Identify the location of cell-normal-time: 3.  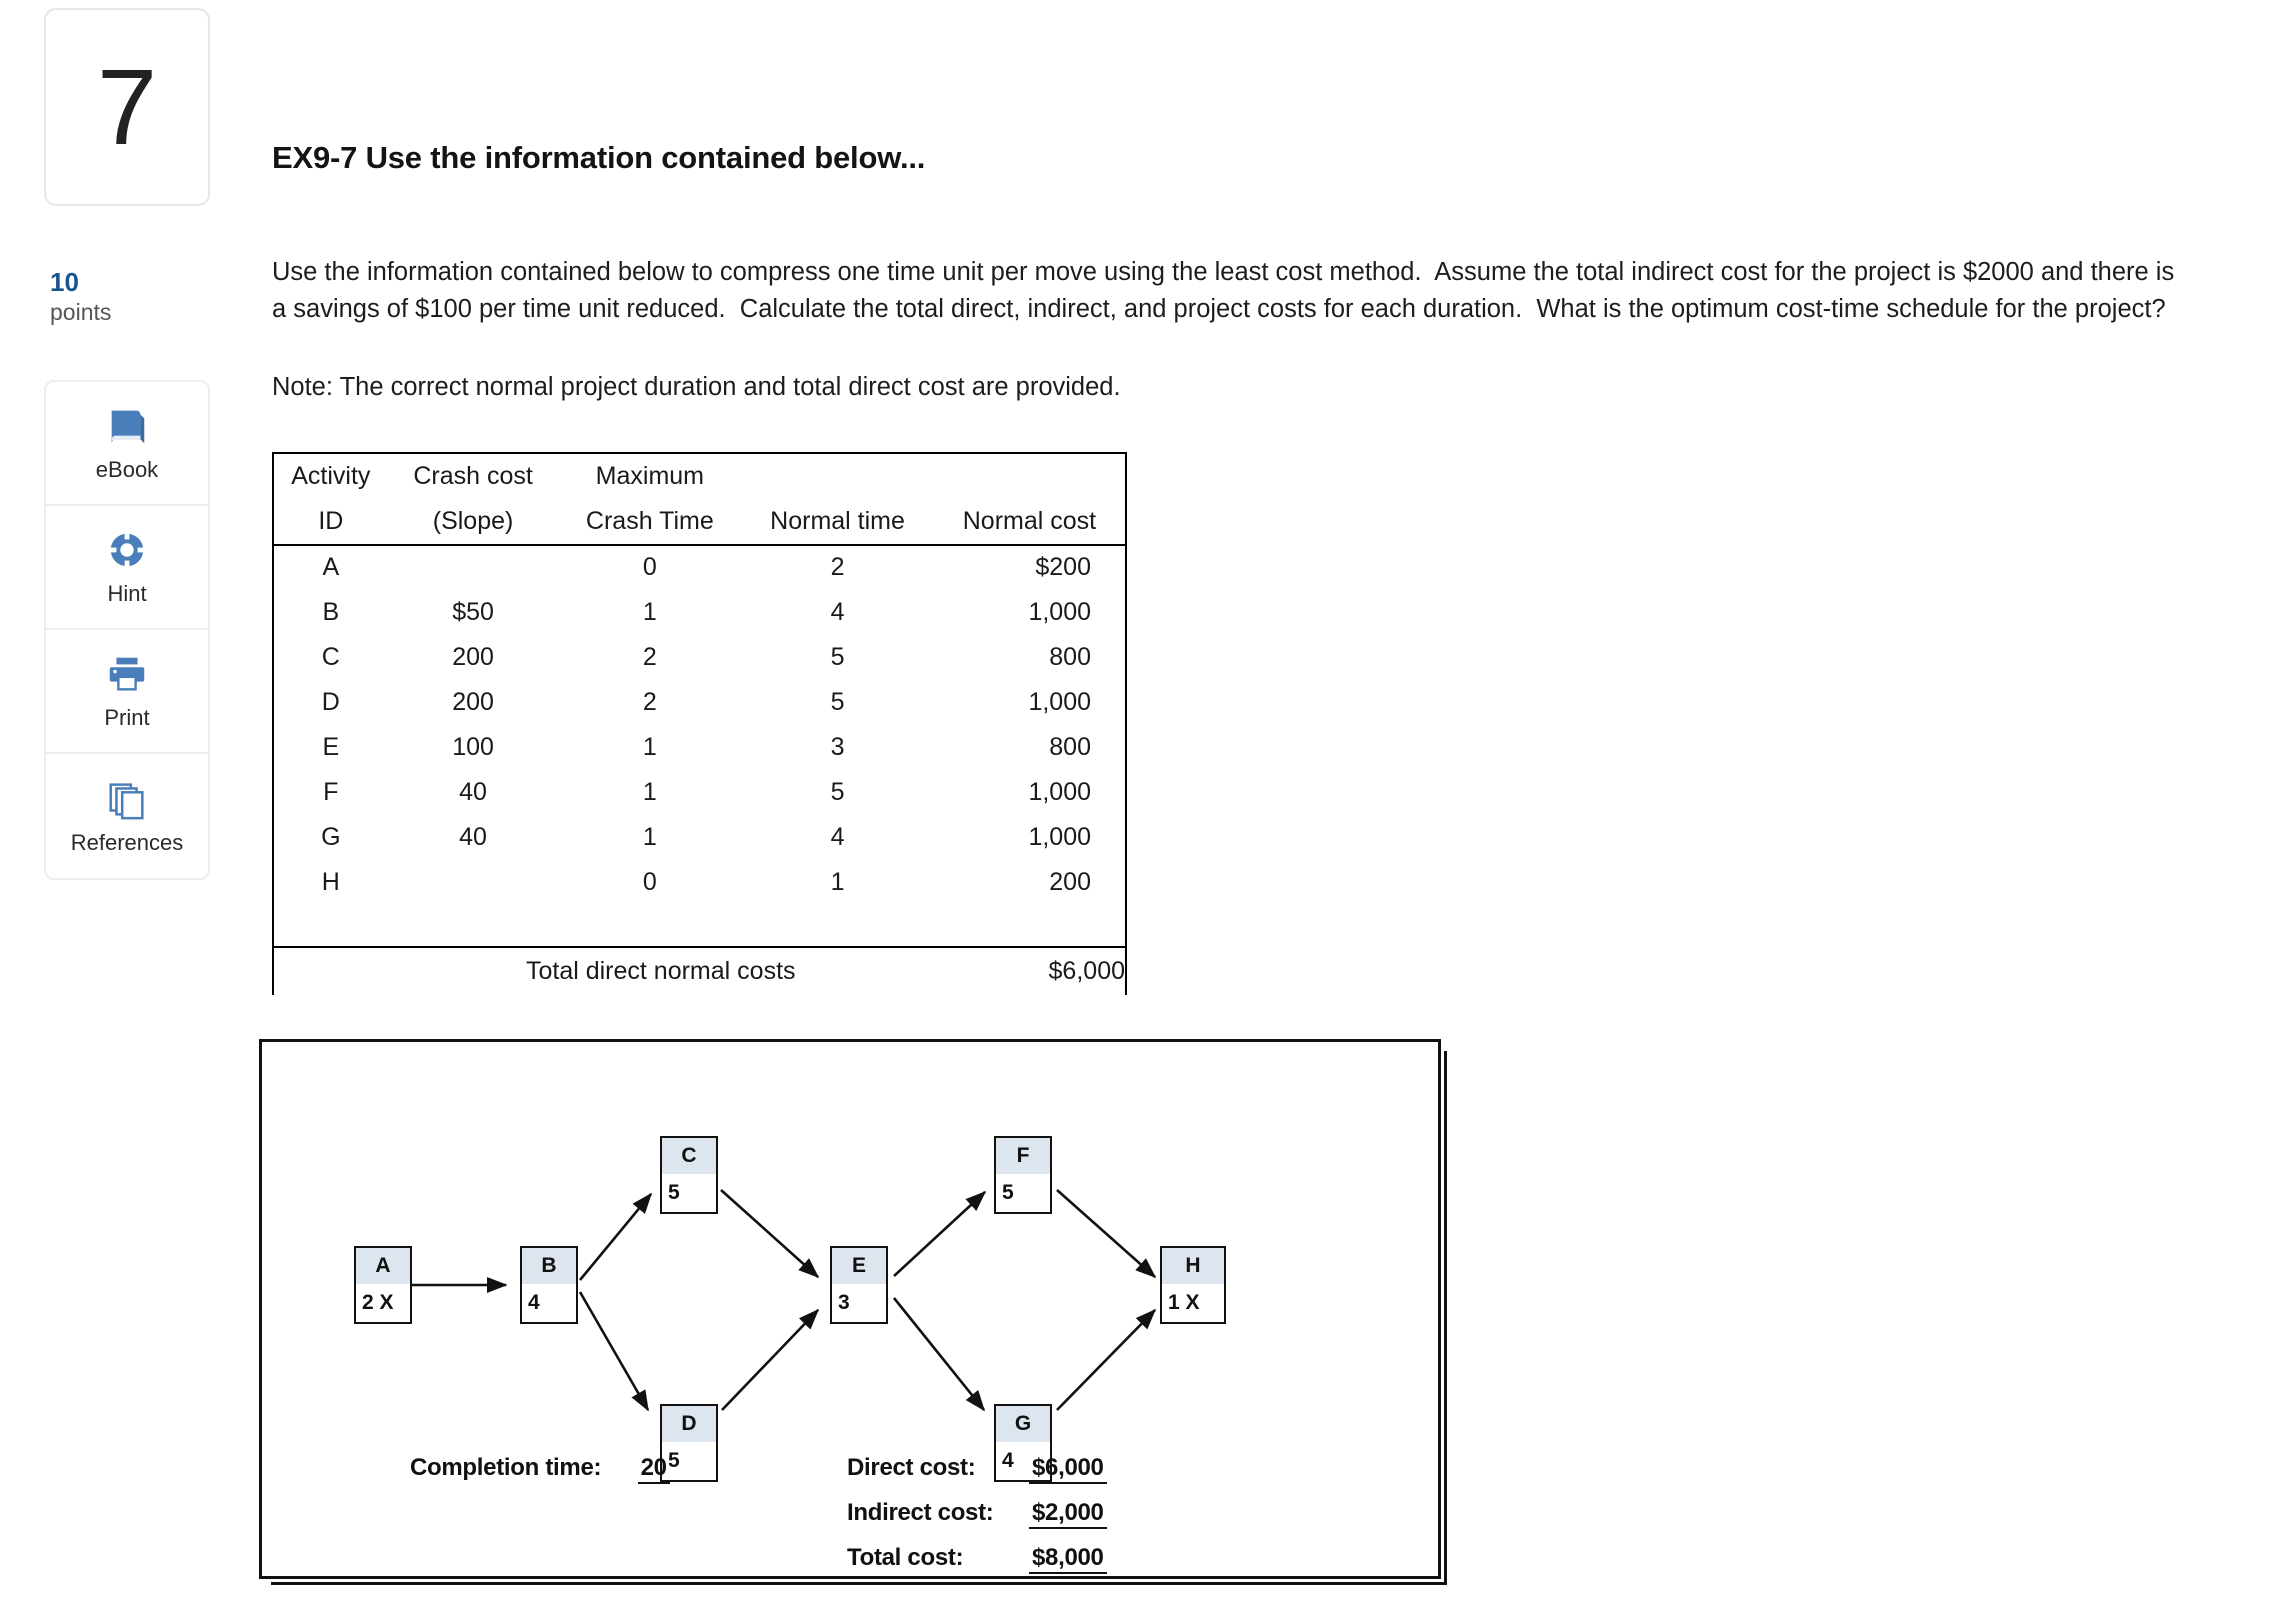
(837, 746).